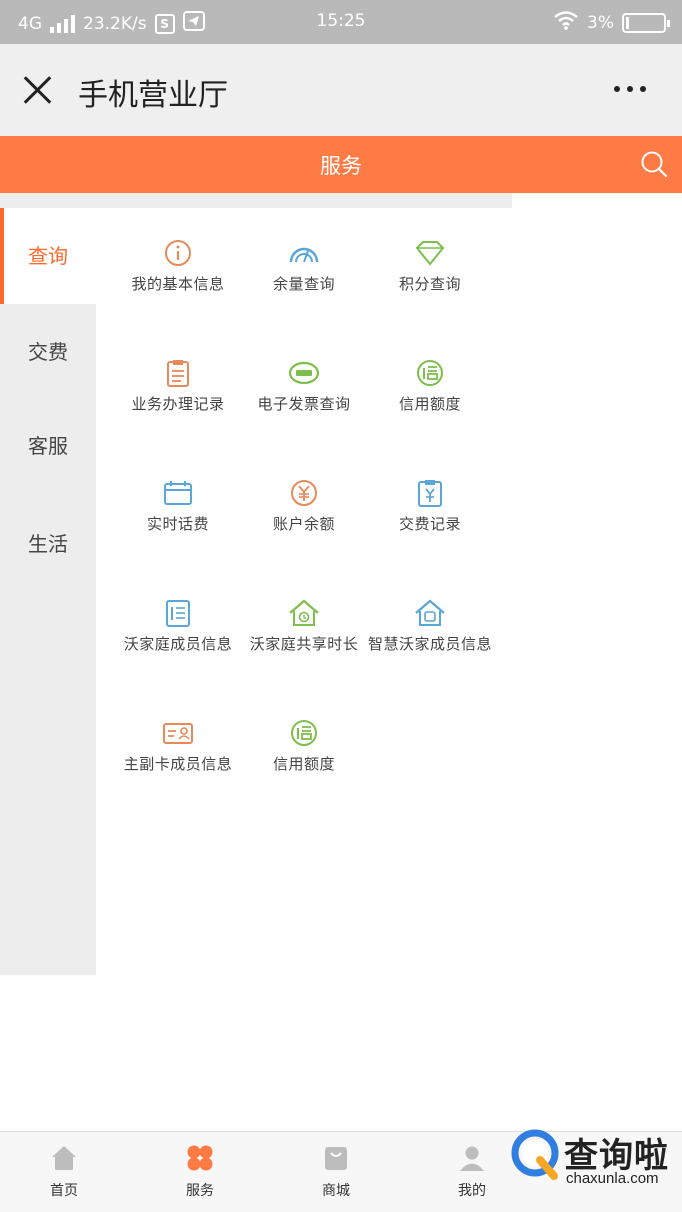 The height and width of the screenshot is (1212, 682). What do you see at coordinates (472, 1158) in the screenshot?
I see `user-icon` at bounding box center [472, 1158].